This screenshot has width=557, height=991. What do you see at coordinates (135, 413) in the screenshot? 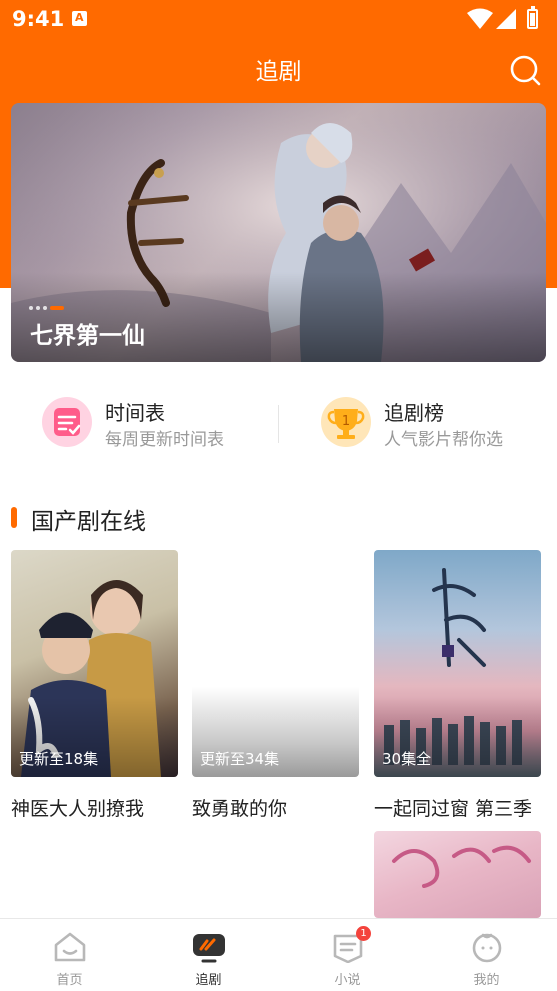
I see `schedule-title: 时间表` at bounding box center [135, 413].